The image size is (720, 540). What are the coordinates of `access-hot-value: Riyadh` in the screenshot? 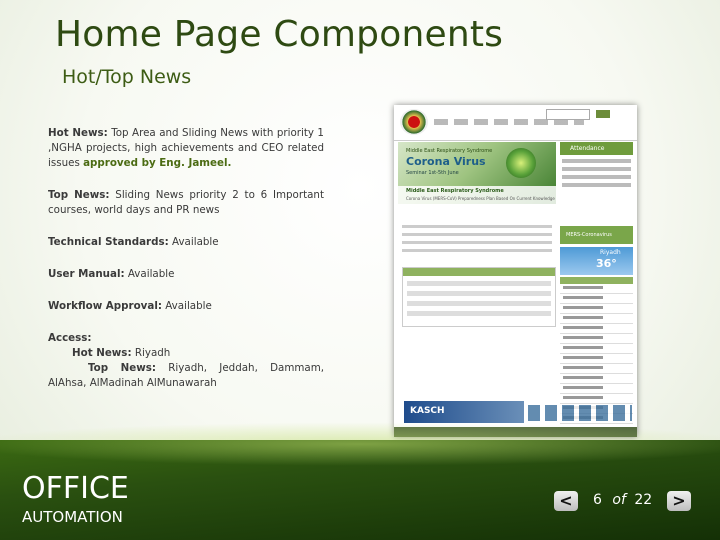 It's located at (151, 353).